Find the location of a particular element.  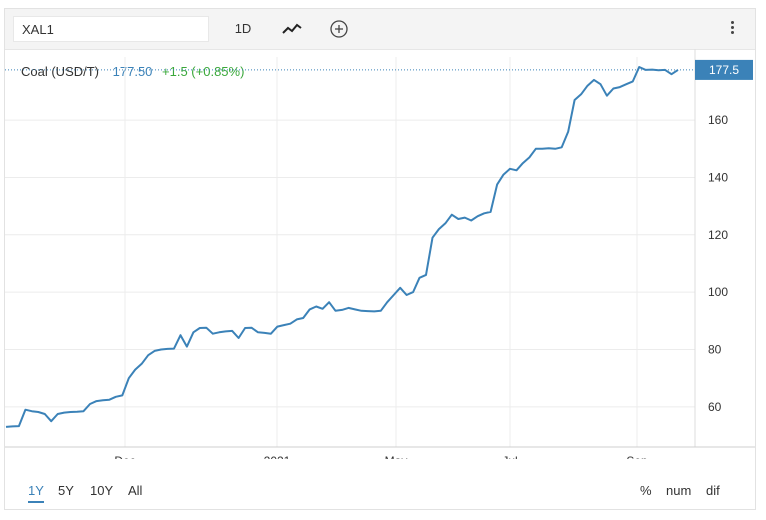

vertical-dots-icon is located at coordinates (732, 29).